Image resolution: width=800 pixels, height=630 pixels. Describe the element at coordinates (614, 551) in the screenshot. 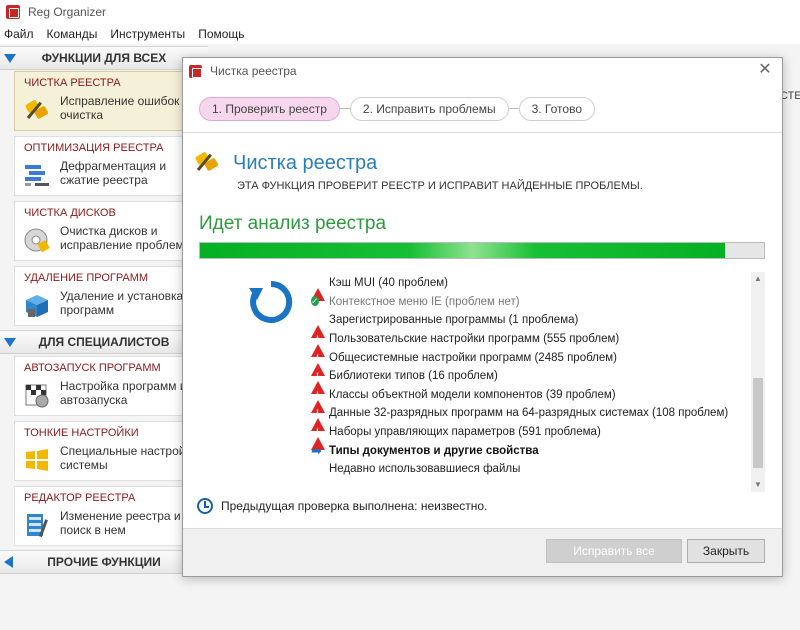

I see `fix-all-button: Исправить все` at that location.